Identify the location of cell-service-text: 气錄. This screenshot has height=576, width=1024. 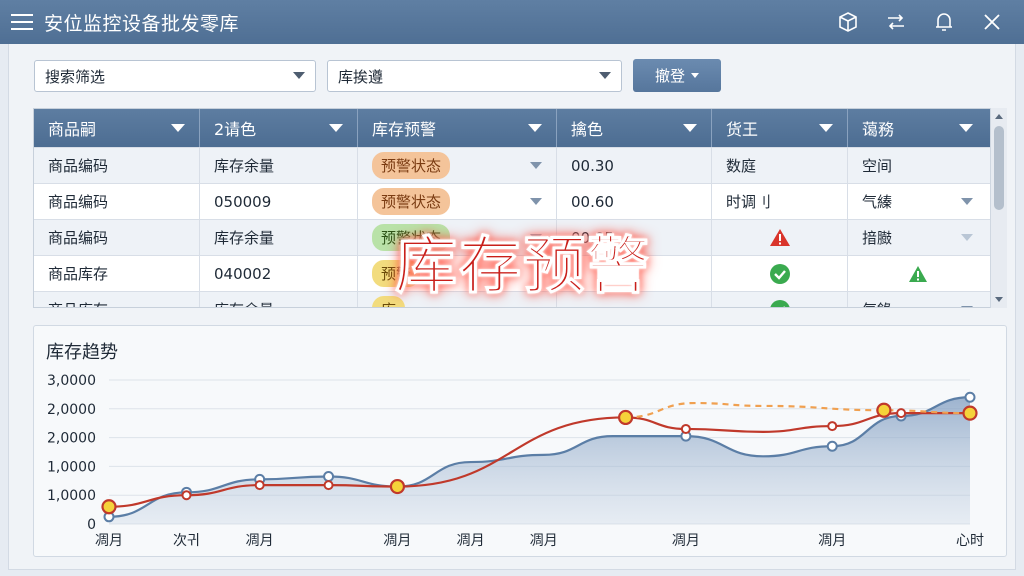
(877, 303).